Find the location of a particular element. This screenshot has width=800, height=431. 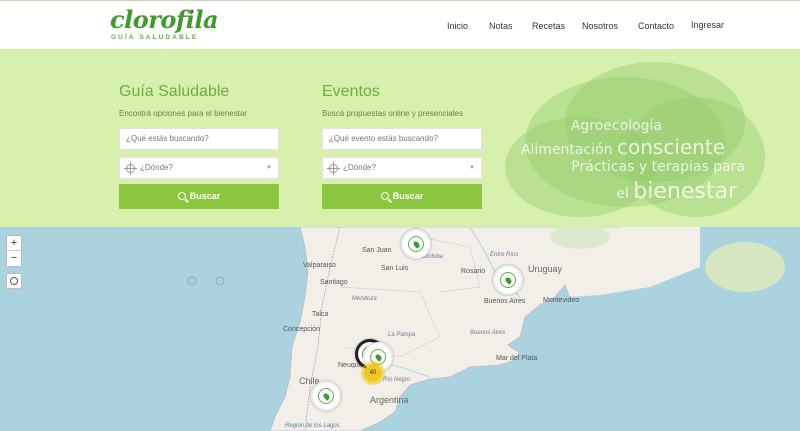

guide-subtitle: Encontrá opciones para el bienestar is located at coordinates (183, 113).